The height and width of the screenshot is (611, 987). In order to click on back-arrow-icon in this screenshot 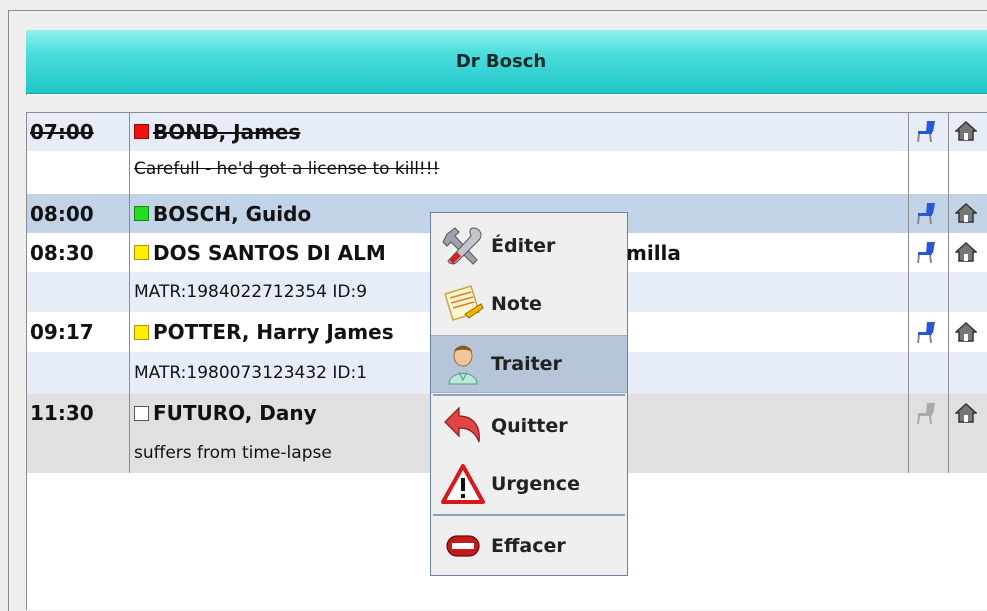, I will do `click(462, 424)`.